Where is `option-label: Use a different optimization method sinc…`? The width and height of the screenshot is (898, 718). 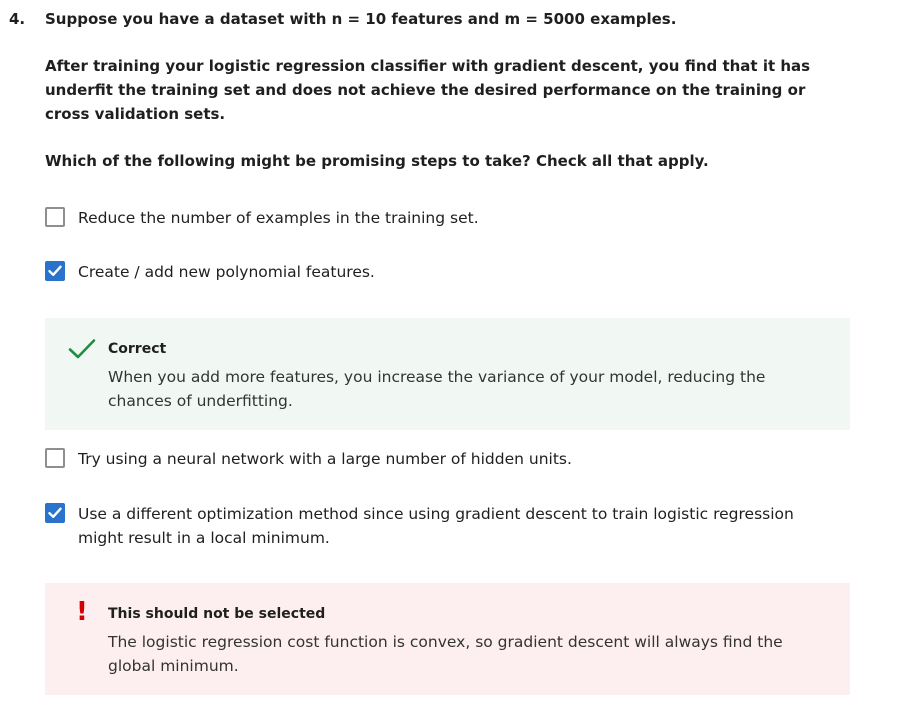
option-label: Use a different optimization method sinc… is located at coordinates (436, 526).